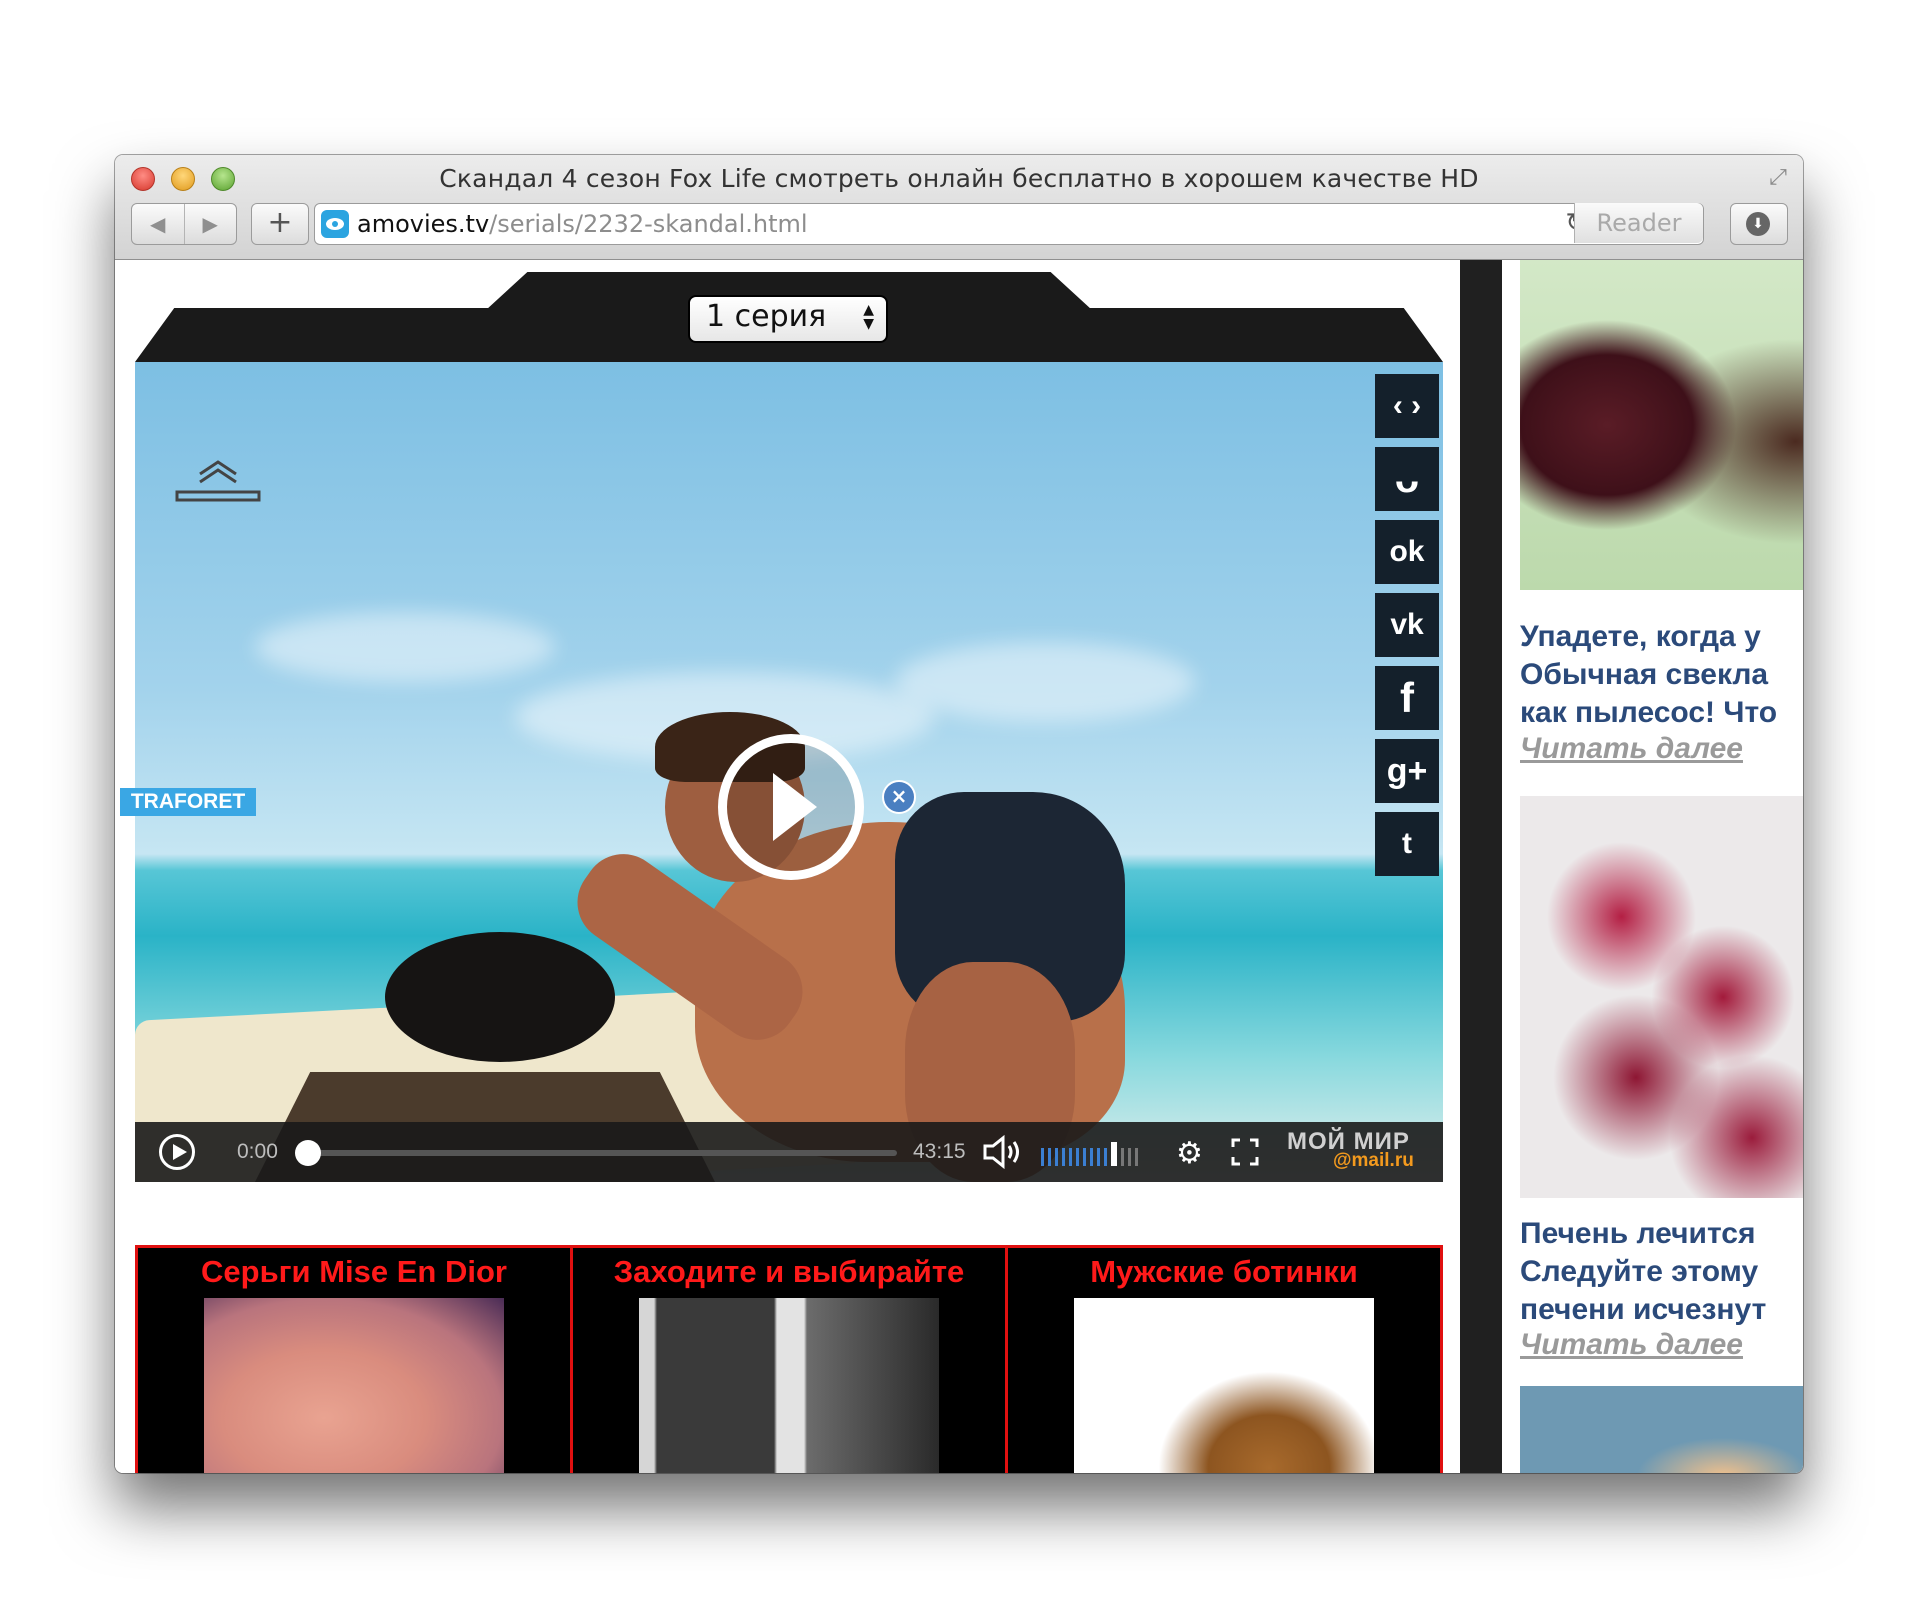 The image size is (1908, 1624). Describe the element at coordinates (606, 1153) in the screenshot. I see `progress-track` at that location.